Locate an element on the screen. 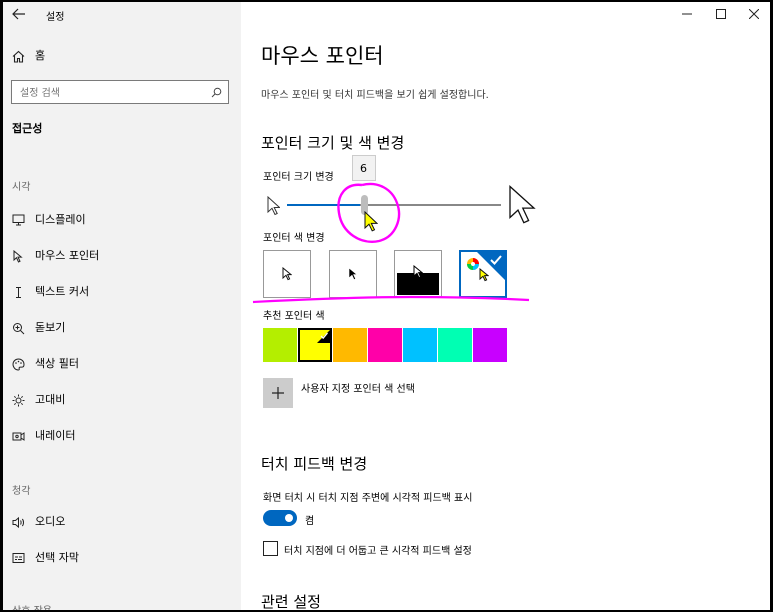  toggle-state-label: 켬 is located at coordinates (310, 521).